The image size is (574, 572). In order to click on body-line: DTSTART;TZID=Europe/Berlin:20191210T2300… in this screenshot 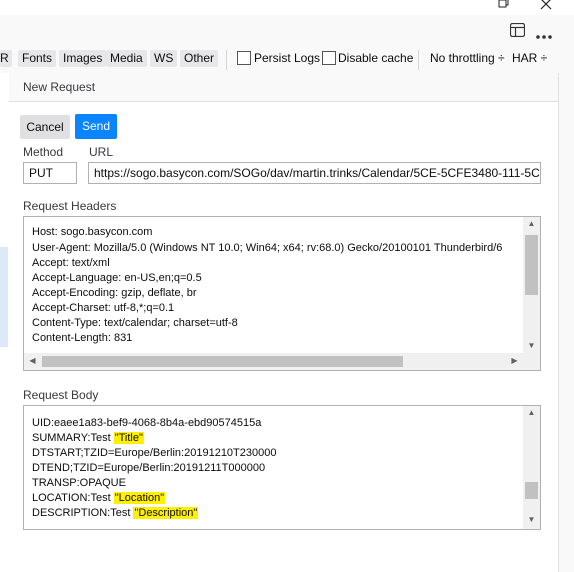, I will do `click(154, 453)`.